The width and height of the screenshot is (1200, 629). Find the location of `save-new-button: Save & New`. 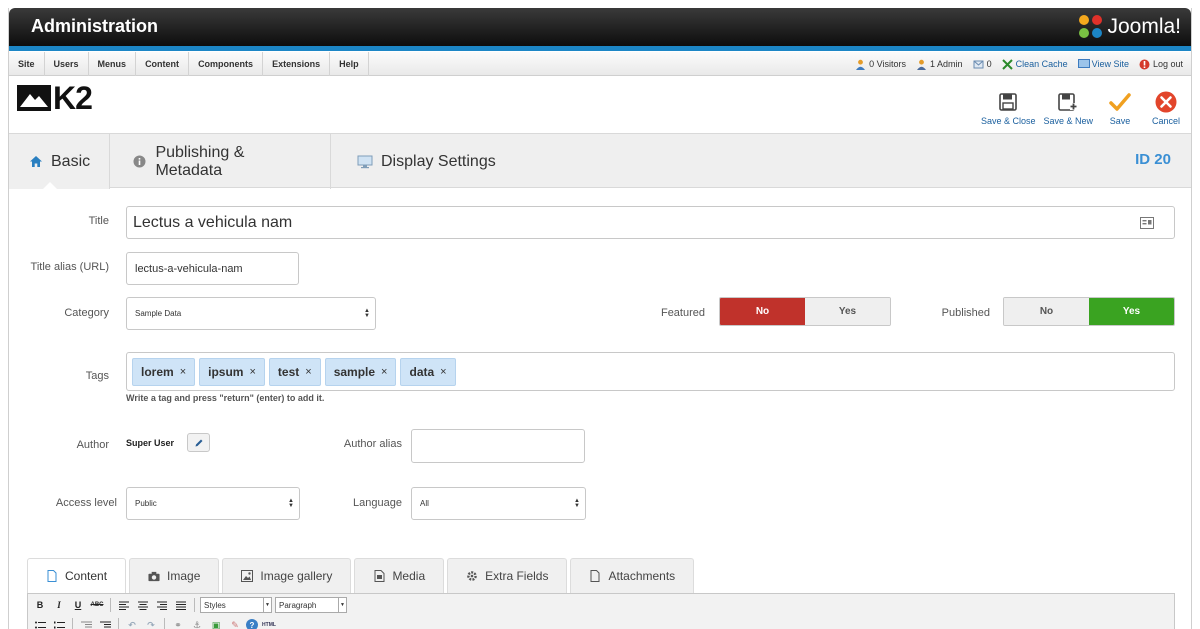

save-new-button: Save & New is located at coordinates (1068, 108).